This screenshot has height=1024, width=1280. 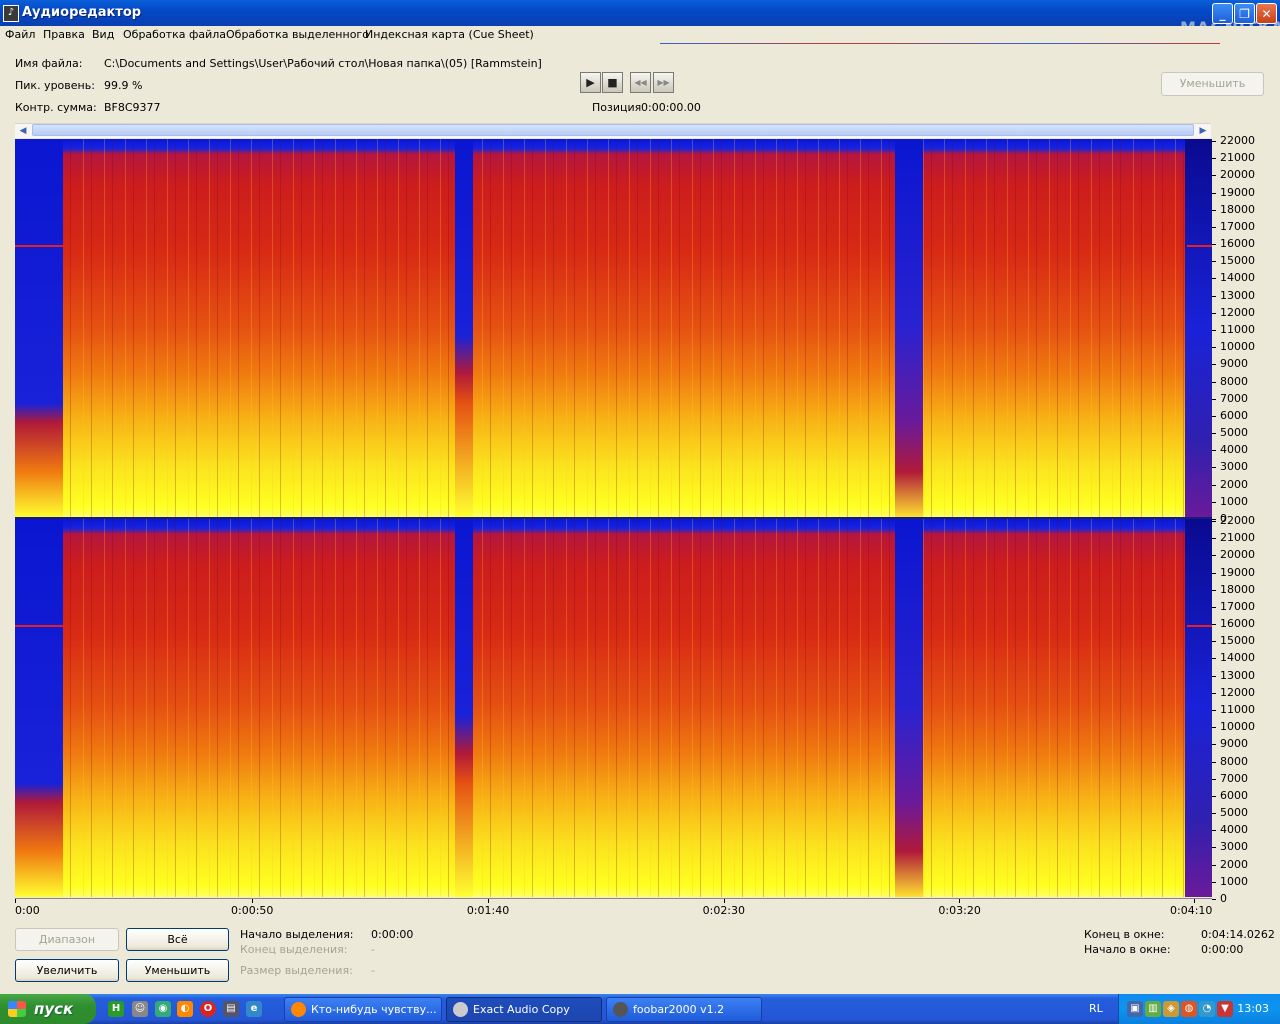 I want to click on selection-end-value: -, so click(x=373, y=949).